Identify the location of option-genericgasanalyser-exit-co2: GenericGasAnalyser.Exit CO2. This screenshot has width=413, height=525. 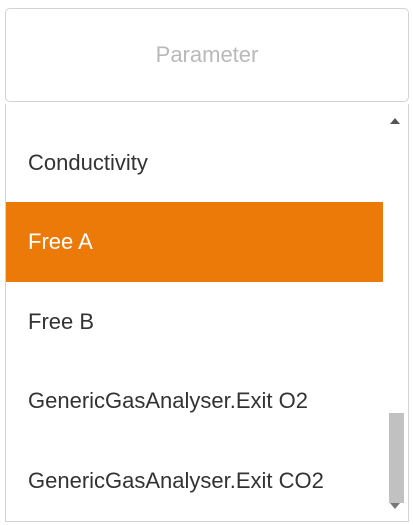
(194, 481).